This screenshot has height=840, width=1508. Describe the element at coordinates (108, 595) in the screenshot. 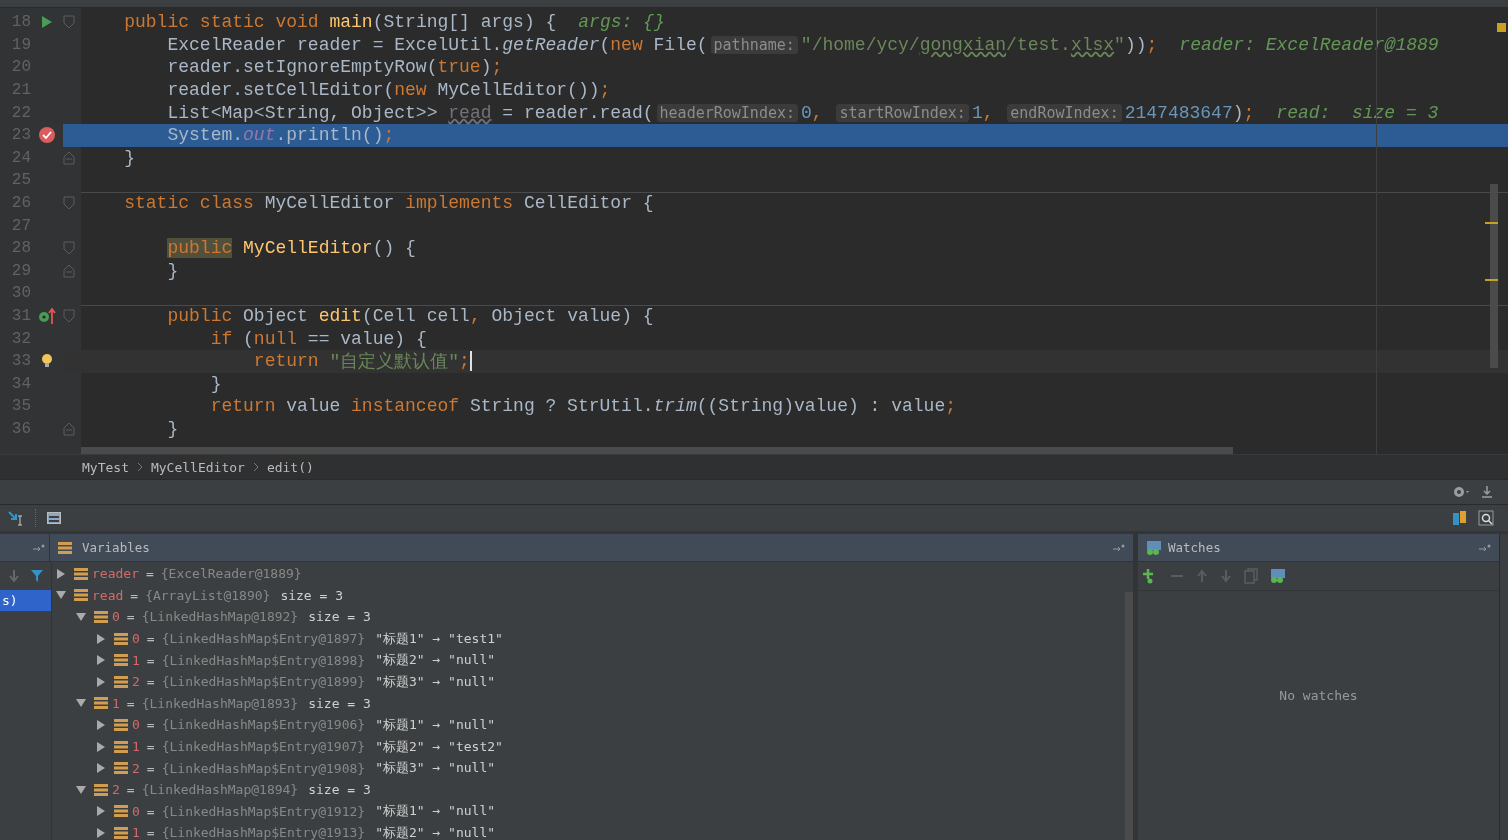

I see `variable-name: read` at that location.